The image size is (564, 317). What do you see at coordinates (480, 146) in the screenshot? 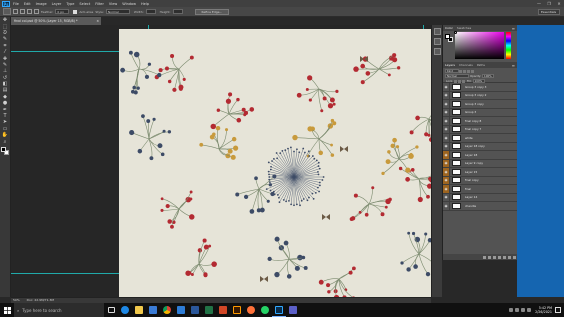
I see `layer-row: ◉ Layer 18 copy` at bounding box center [480, 146].